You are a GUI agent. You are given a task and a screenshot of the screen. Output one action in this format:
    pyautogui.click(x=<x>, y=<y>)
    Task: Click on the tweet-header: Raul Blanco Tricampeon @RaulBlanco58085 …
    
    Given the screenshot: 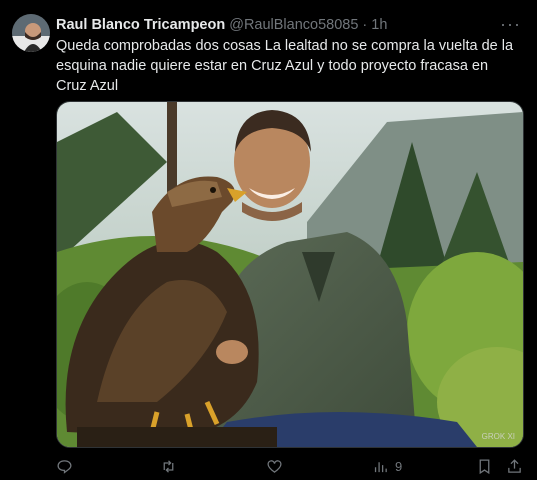 What is the action you would take?
    pyautogui.click(x=291, y=25)
    